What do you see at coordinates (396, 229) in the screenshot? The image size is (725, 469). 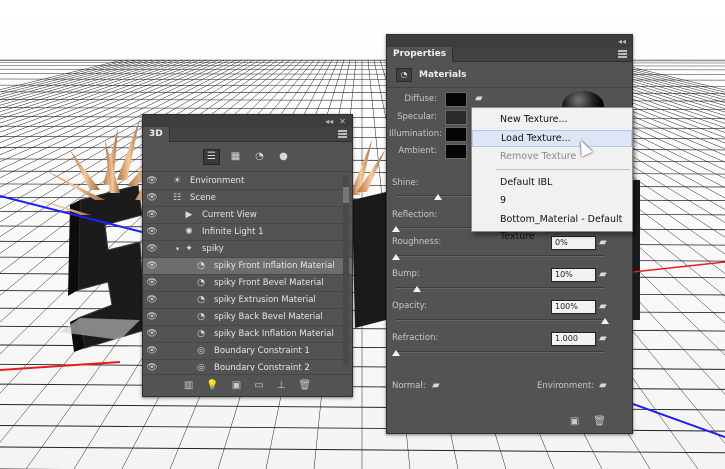 I see `reflection-slider-thumb` at bounding box center [396, 229].